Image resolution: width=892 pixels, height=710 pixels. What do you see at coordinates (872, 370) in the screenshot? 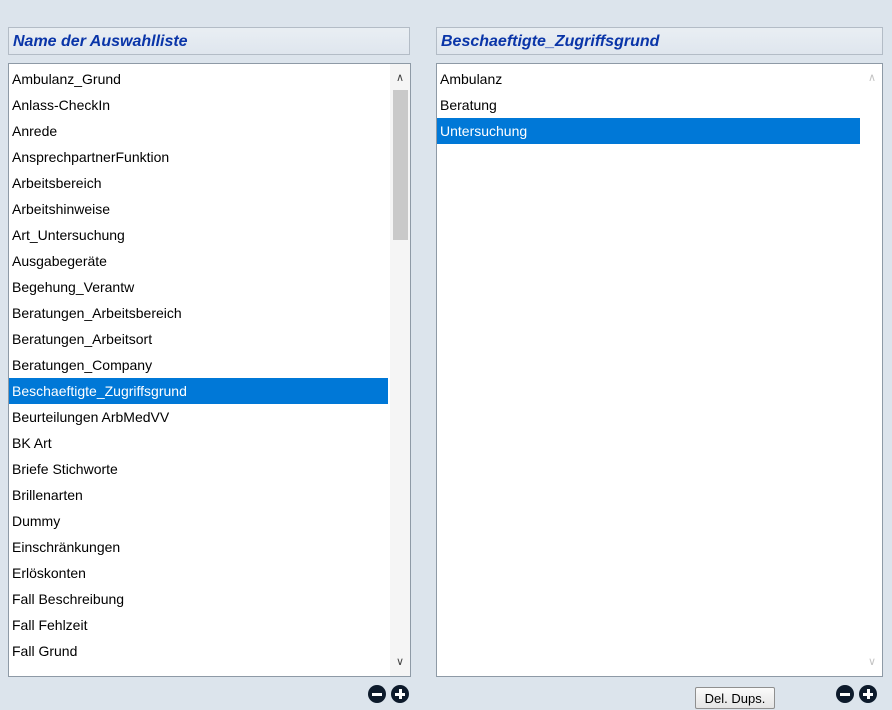
I see `list-values-scrollbar: ∧ ∨` at bounding box center [872, 370].